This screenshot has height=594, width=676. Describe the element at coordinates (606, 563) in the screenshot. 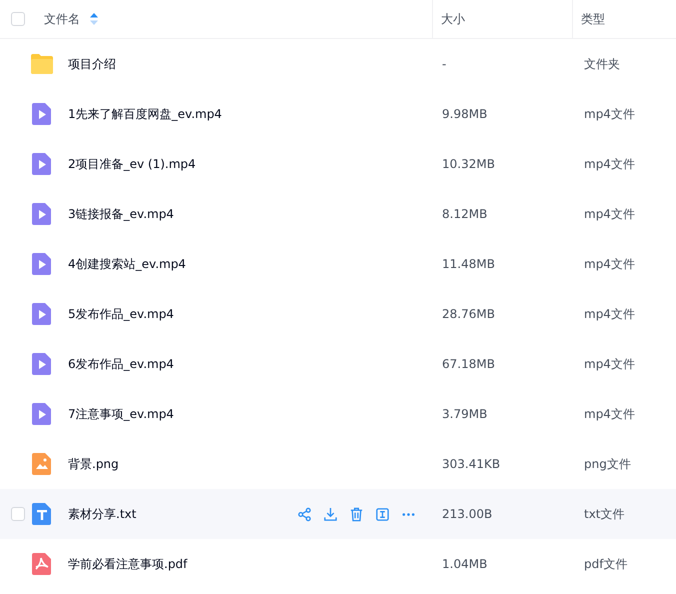

I see `file-type: pdf文件` at that location.